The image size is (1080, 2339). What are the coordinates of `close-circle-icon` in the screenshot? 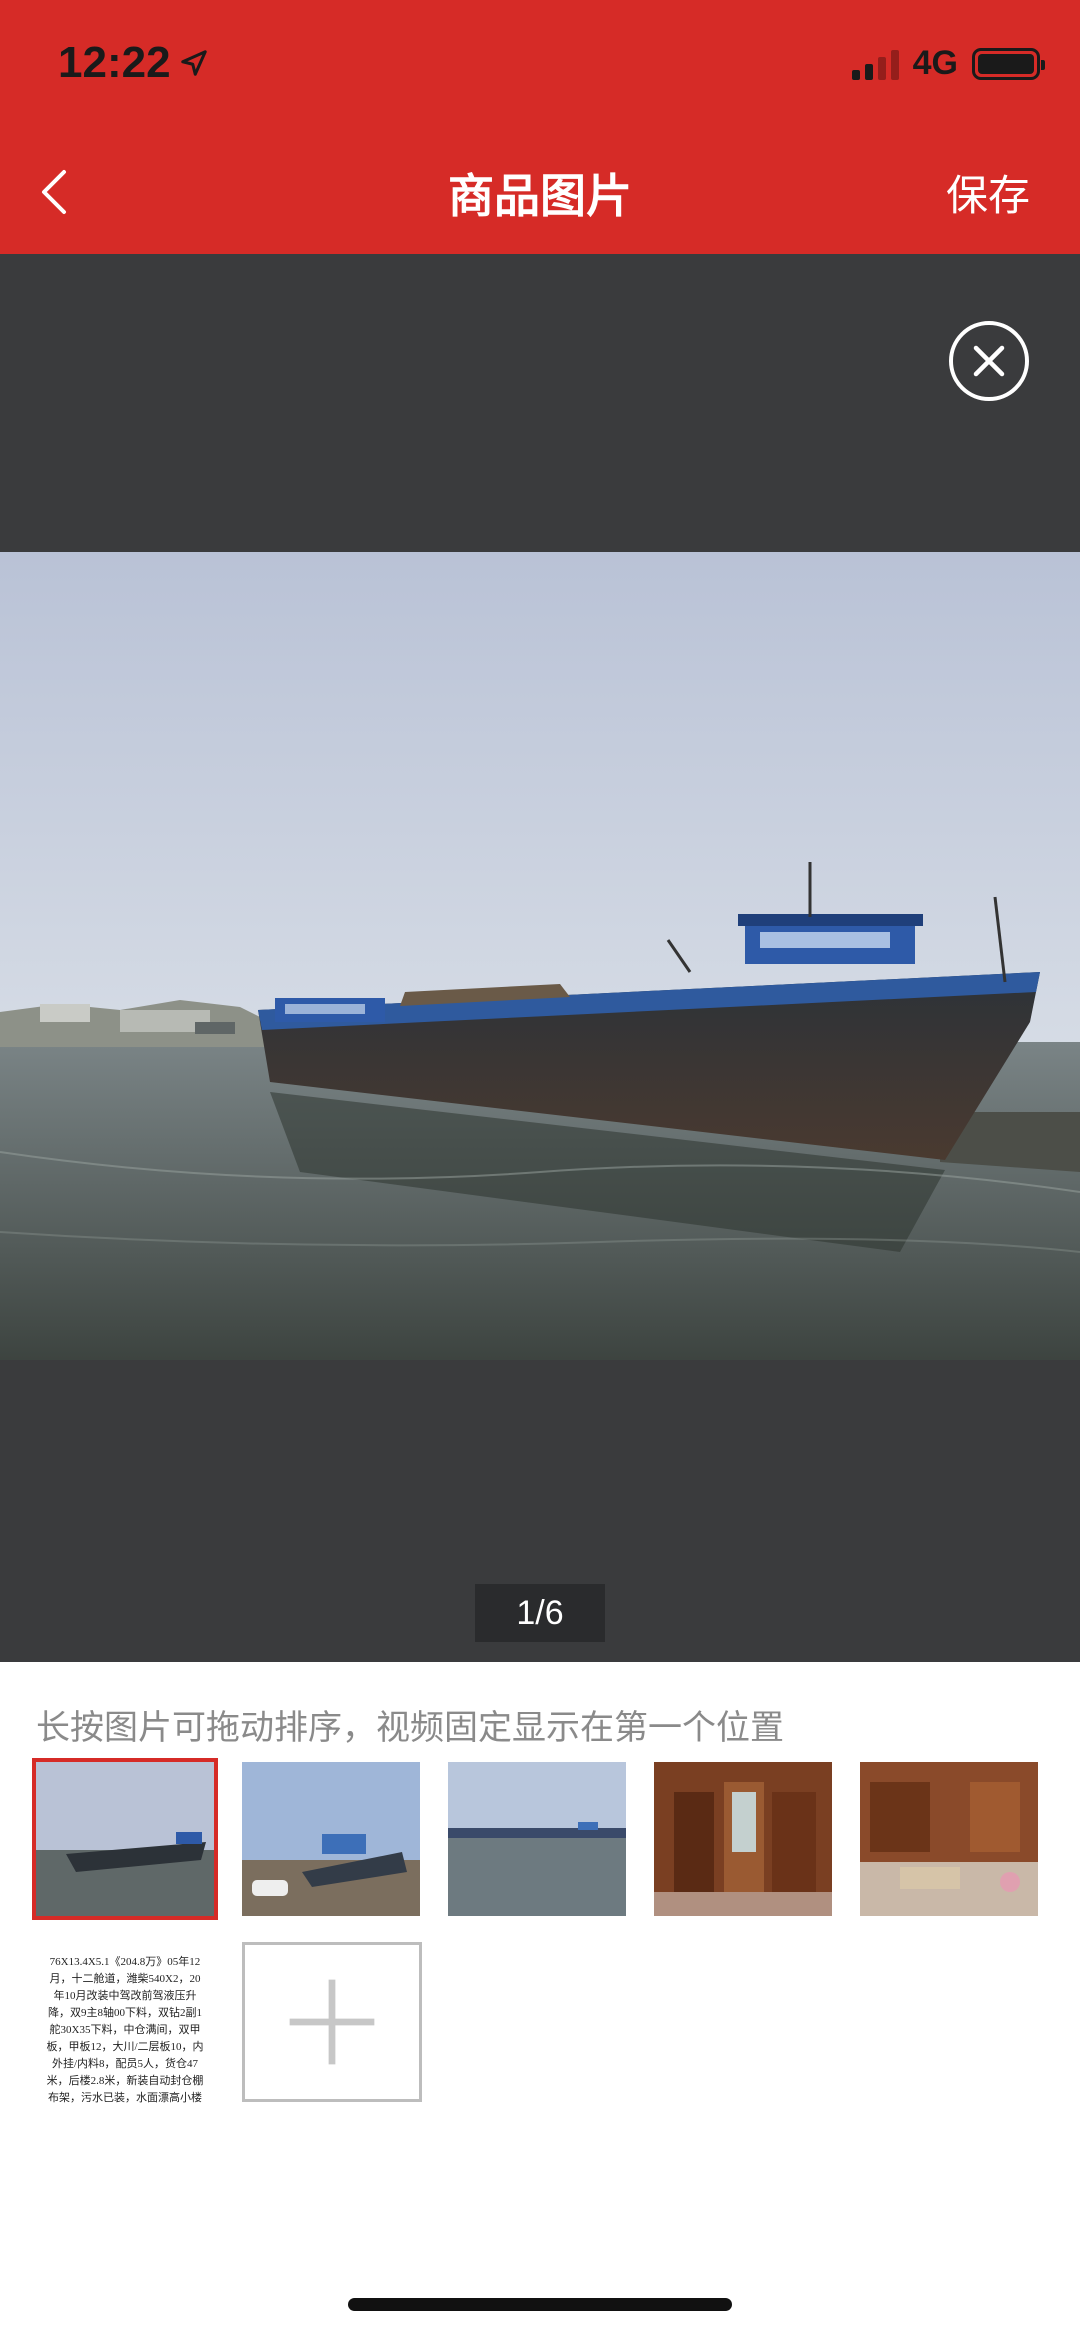 It's located at (989, 361).